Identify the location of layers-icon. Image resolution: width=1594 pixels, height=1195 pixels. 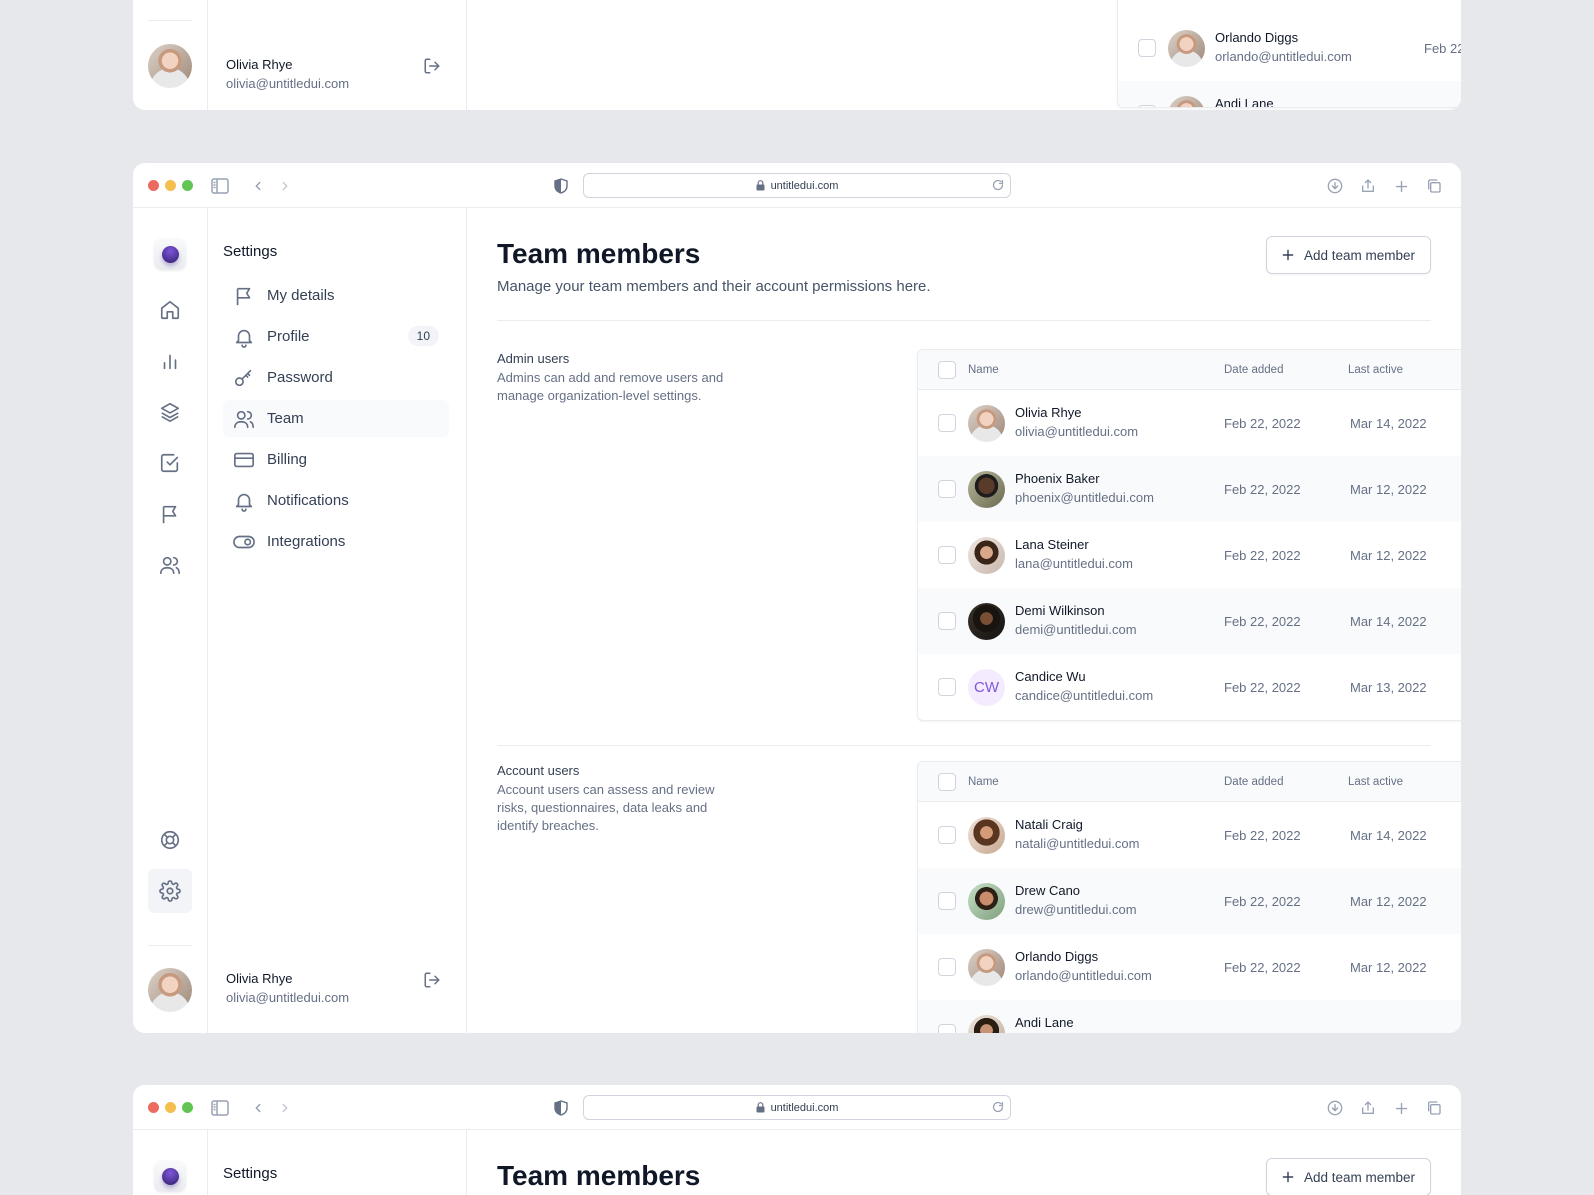
(170, 412).